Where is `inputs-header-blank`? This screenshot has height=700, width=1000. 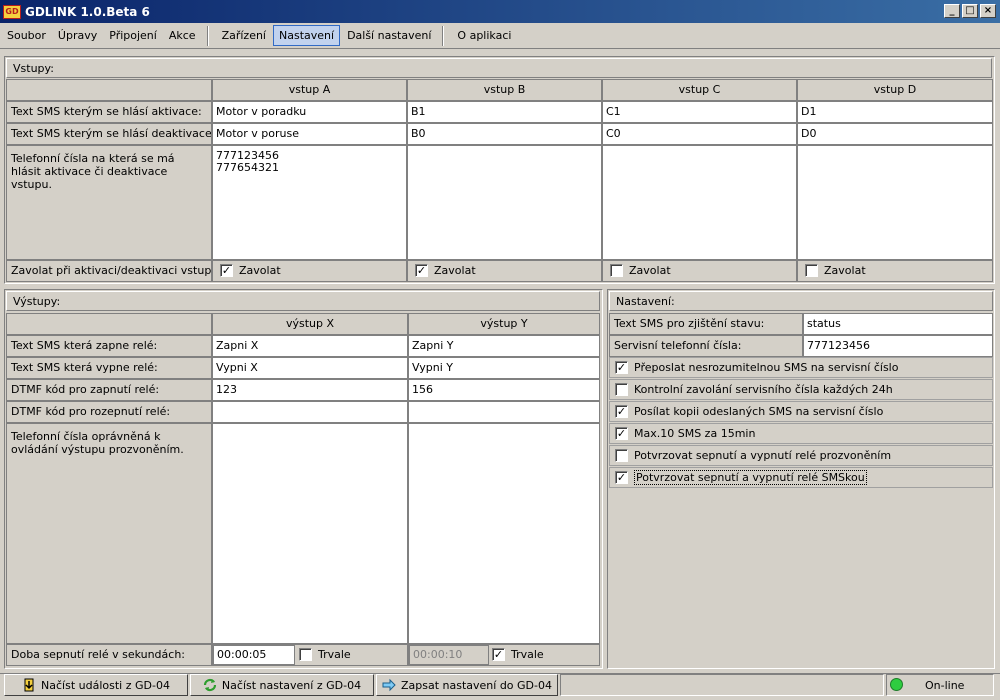 inputs-header-blank is located at coordinates (109, 90).